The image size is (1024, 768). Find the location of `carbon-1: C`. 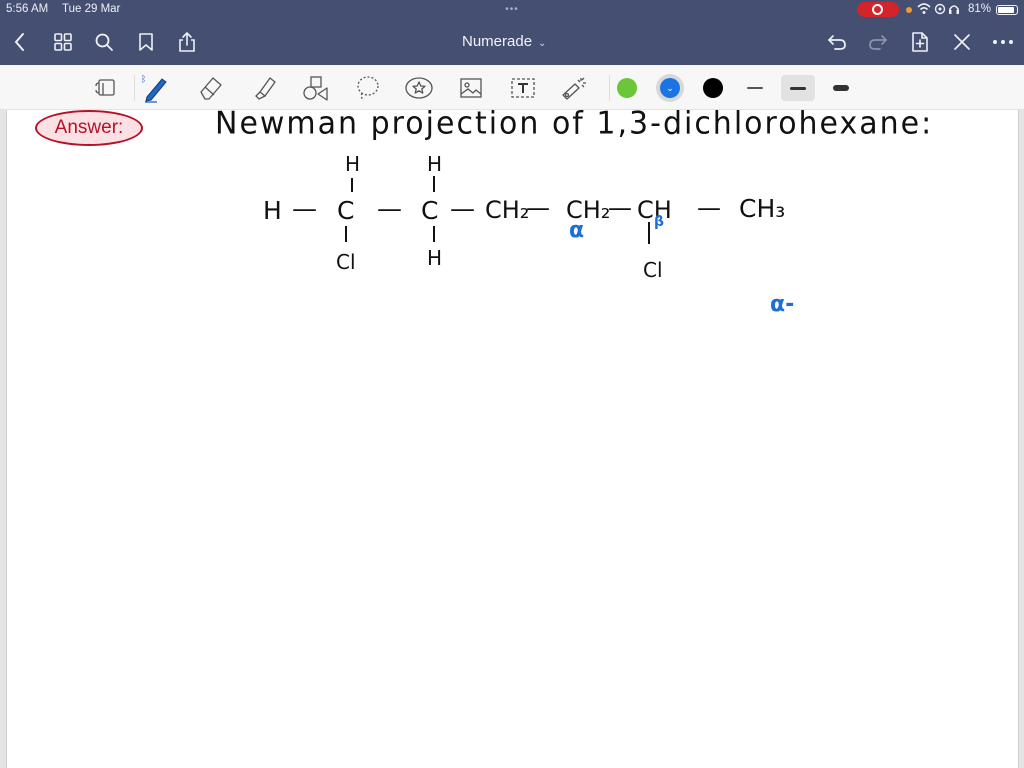

carbon-1: C is located at coordinates (346, 210).